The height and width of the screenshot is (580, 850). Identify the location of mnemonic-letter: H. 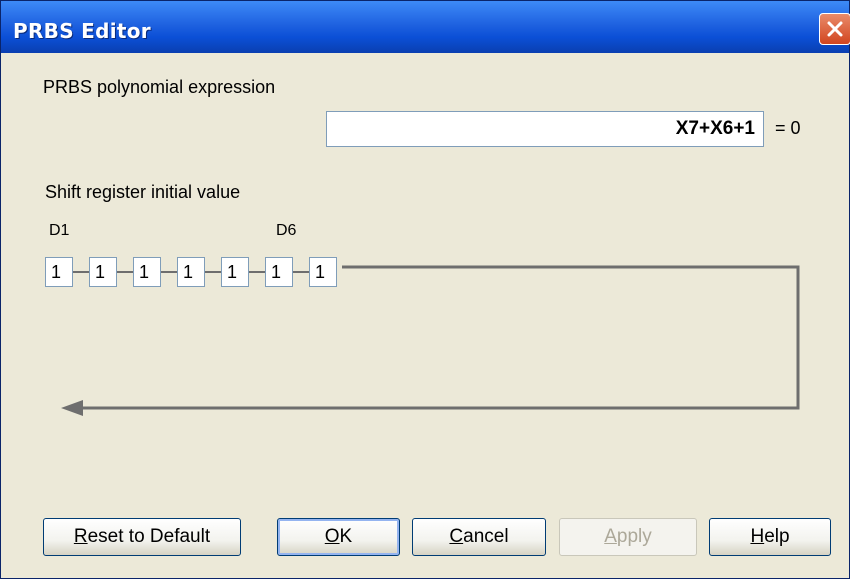
(757, 536).